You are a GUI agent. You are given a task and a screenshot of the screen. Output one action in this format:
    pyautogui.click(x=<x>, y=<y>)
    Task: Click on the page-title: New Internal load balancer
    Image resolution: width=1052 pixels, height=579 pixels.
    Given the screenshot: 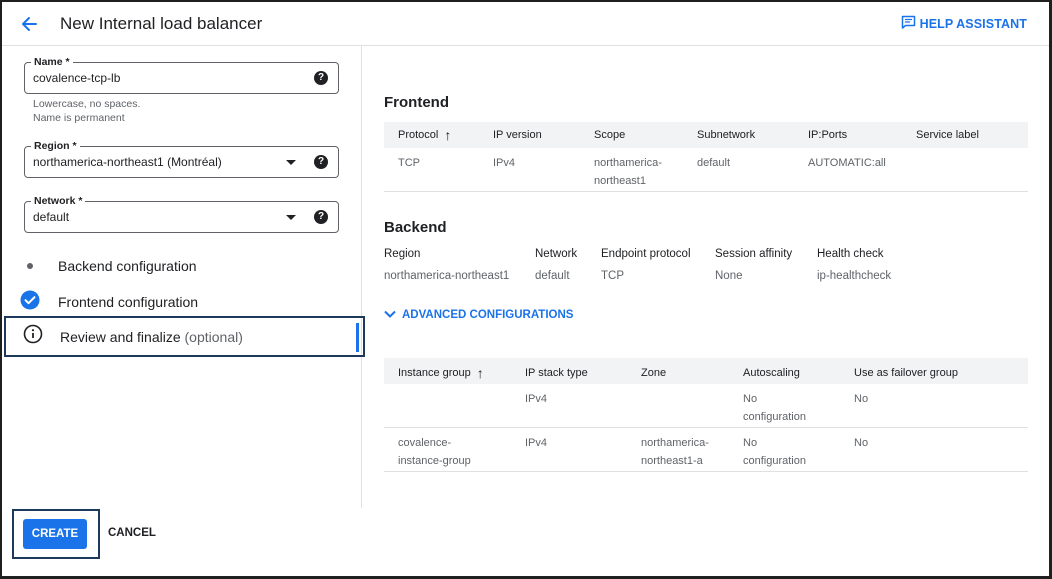 What is the action you would take?
    pyautogui.click(x=161, y=23)
    